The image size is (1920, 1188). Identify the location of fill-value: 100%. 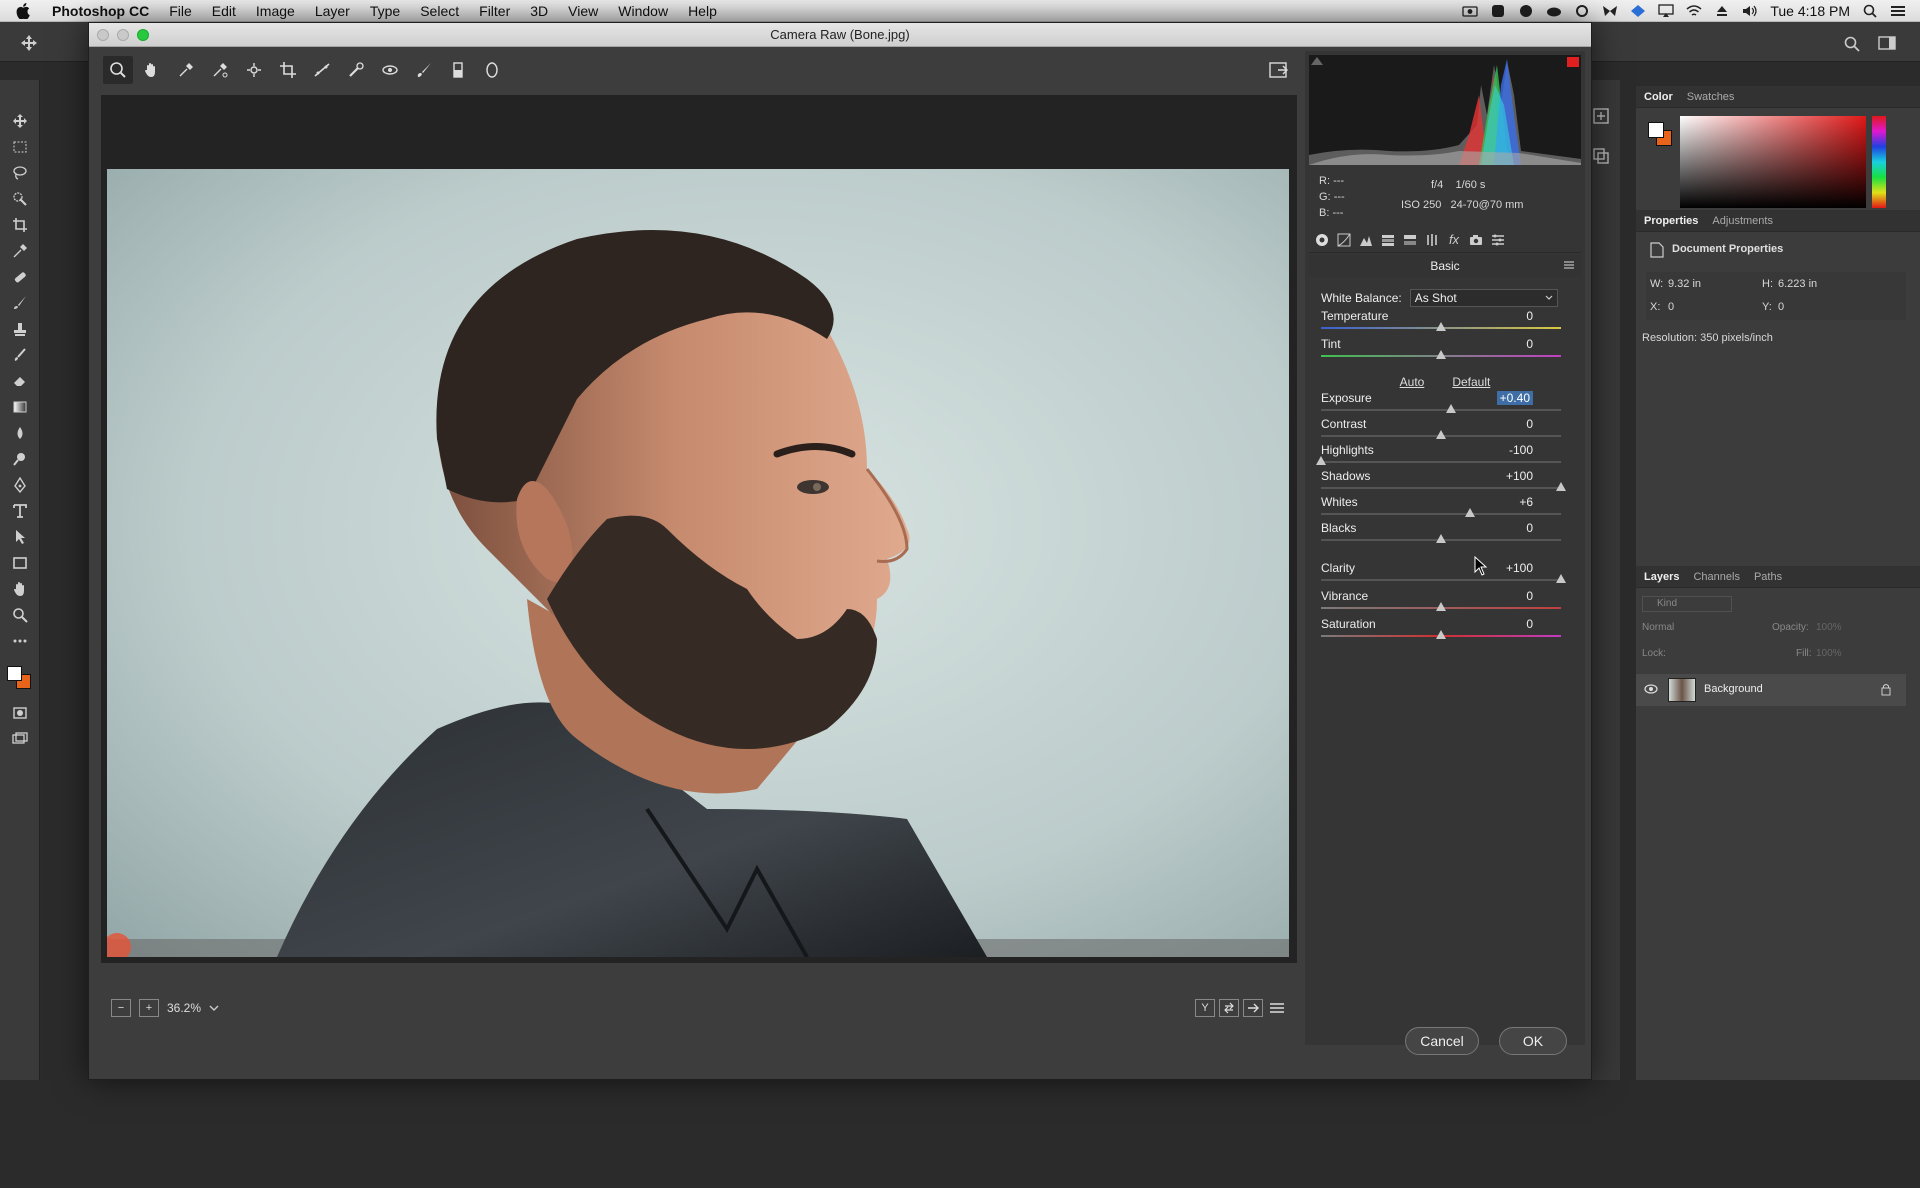
(1829, 653).